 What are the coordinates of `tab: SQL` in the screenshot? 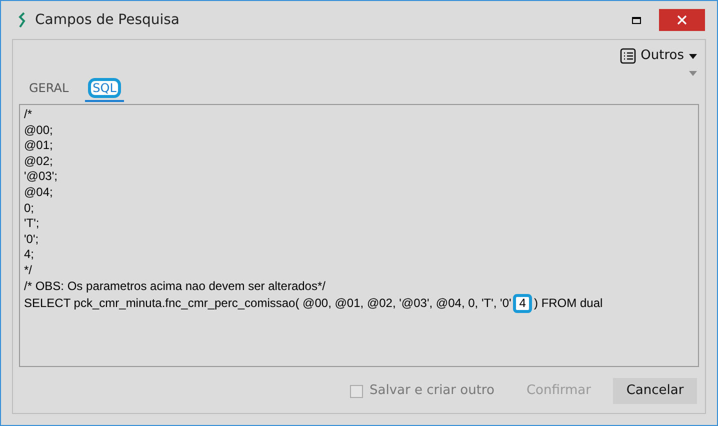 It's located at (104, 90).